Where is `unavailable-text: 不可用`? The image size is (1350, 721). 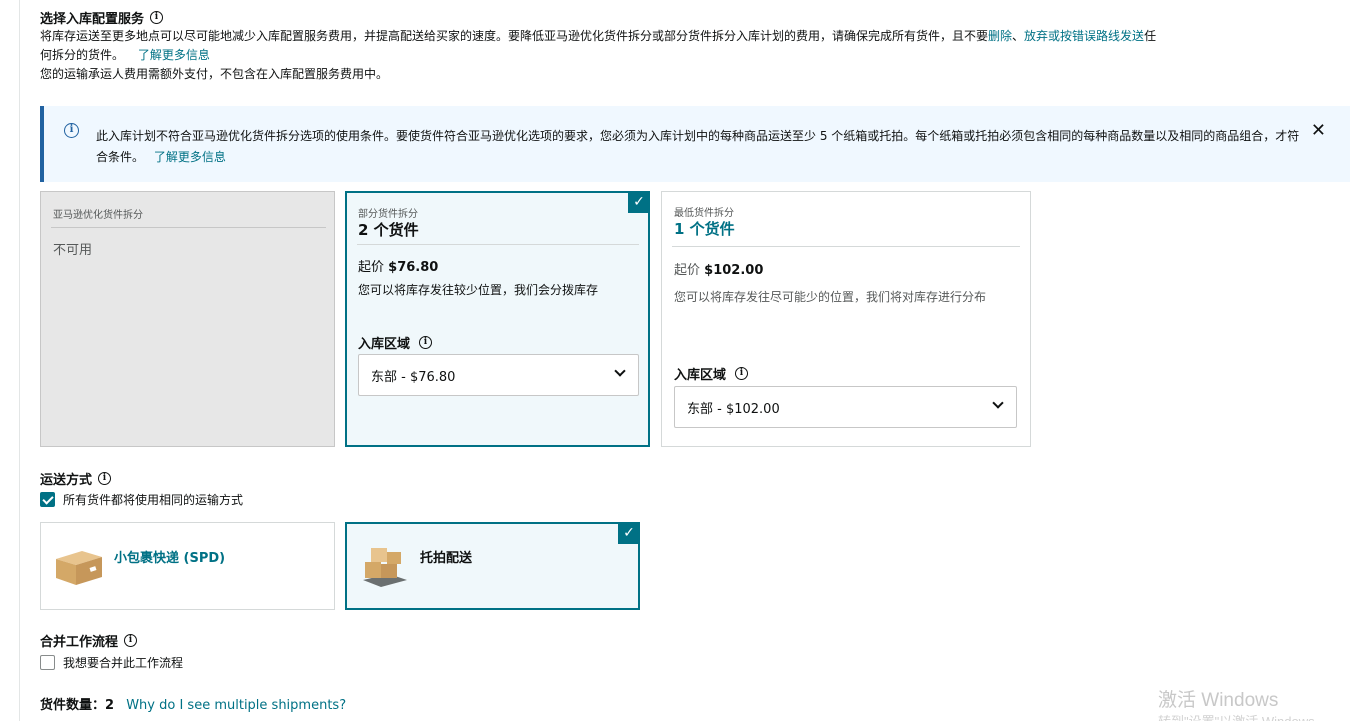
unavailable-text: 不可用 is located at coordinates (73, 250).